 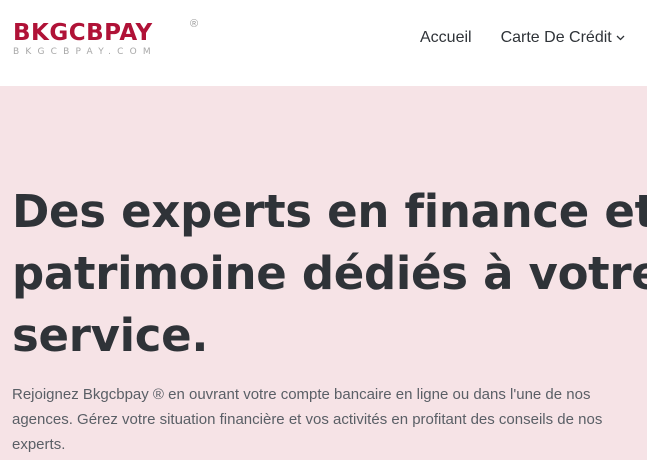 I want to click on chevron-down-icon, so click(x=620, y=38).